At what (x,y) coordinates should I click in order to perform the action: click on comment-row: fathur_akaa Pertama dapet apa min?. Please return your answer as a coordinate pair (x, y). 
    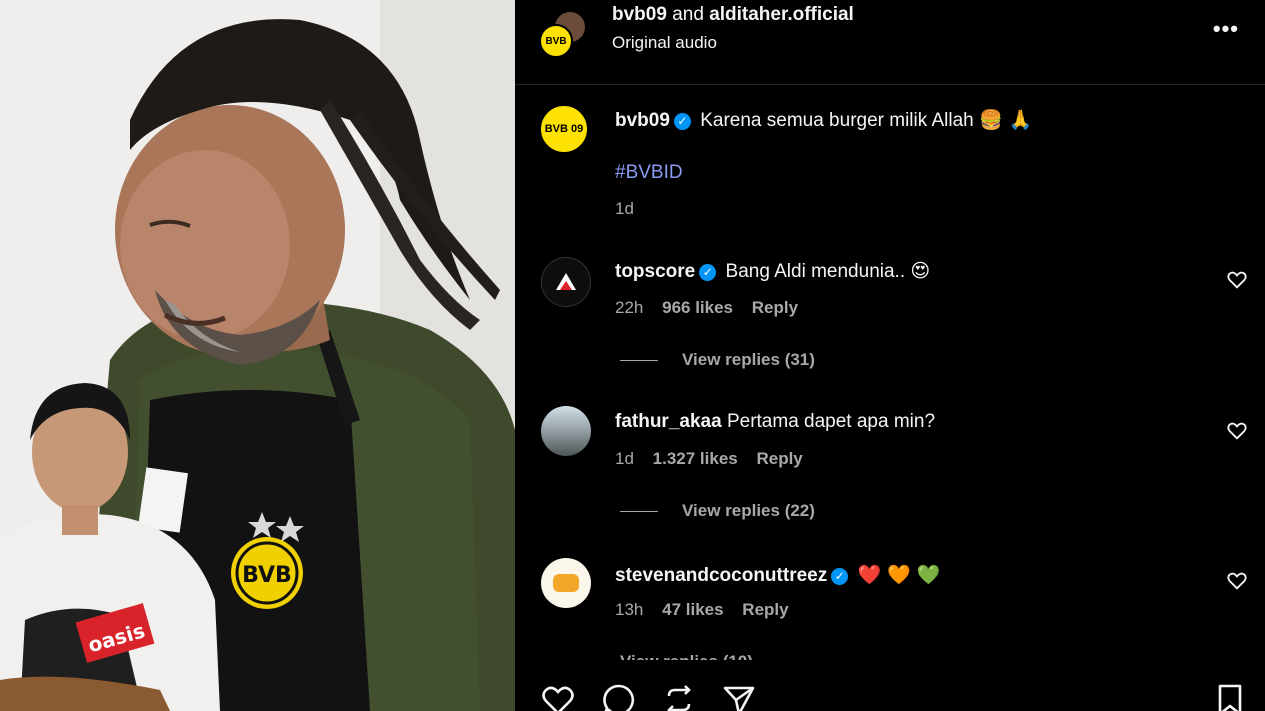
    Looking at the image, I should click on (775, 422).